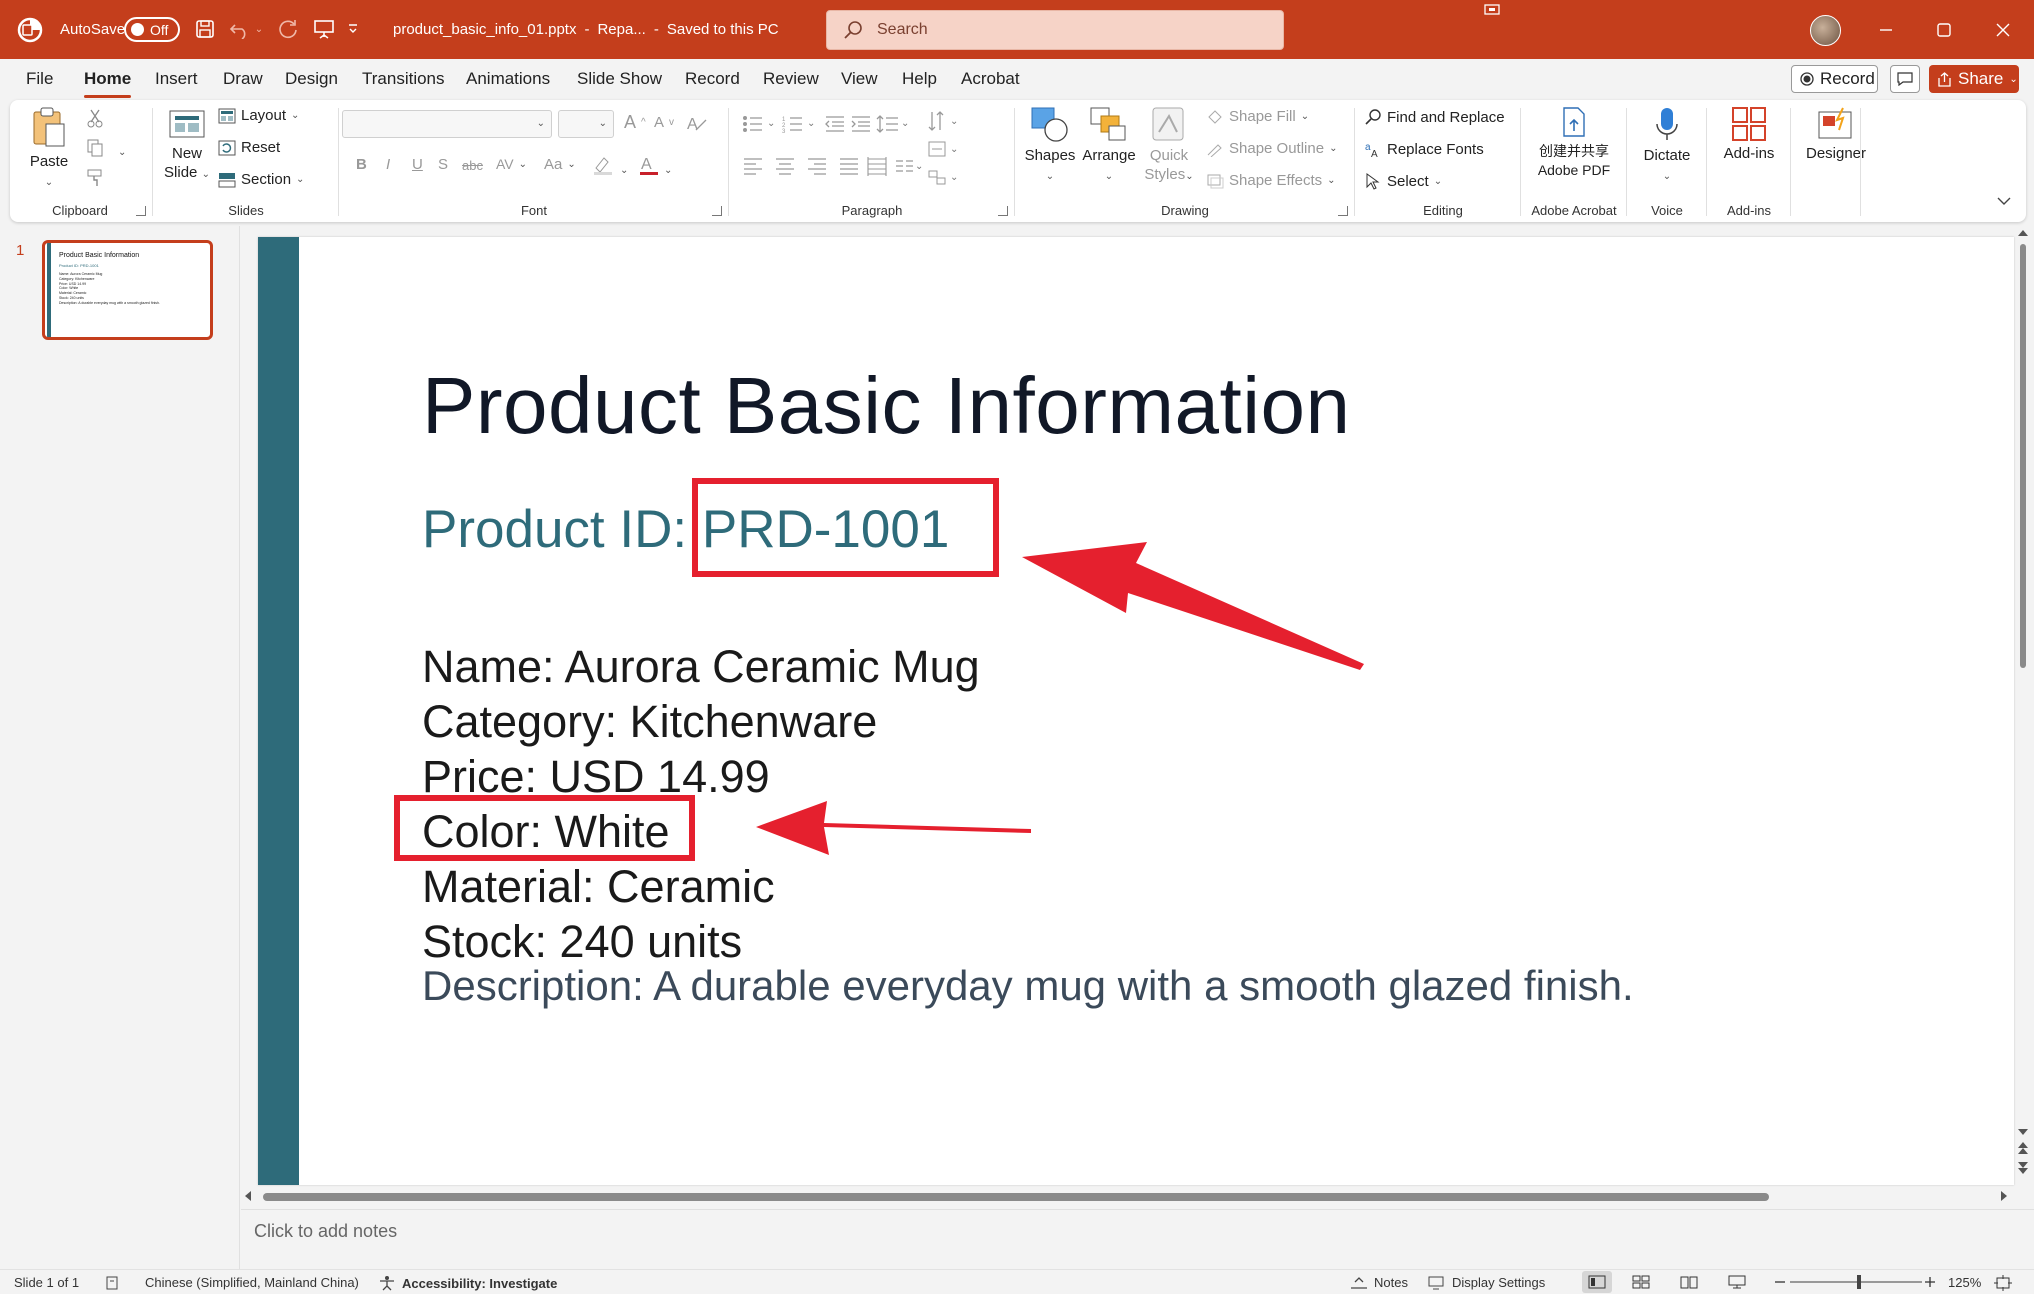 The image size is (2034, 1294). Describe the element at coordinates (635, 122) in the screenshot. I see `grow-font-button: A ^` at that location.